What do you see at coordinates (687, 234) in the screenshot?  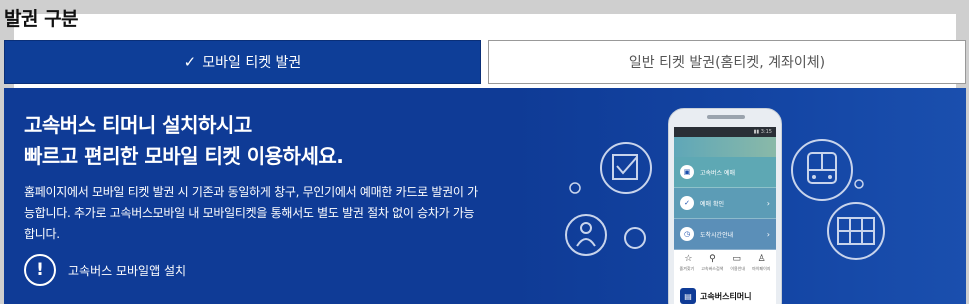 I see `clock-icon: ◷` at bounding box center [687, 234].